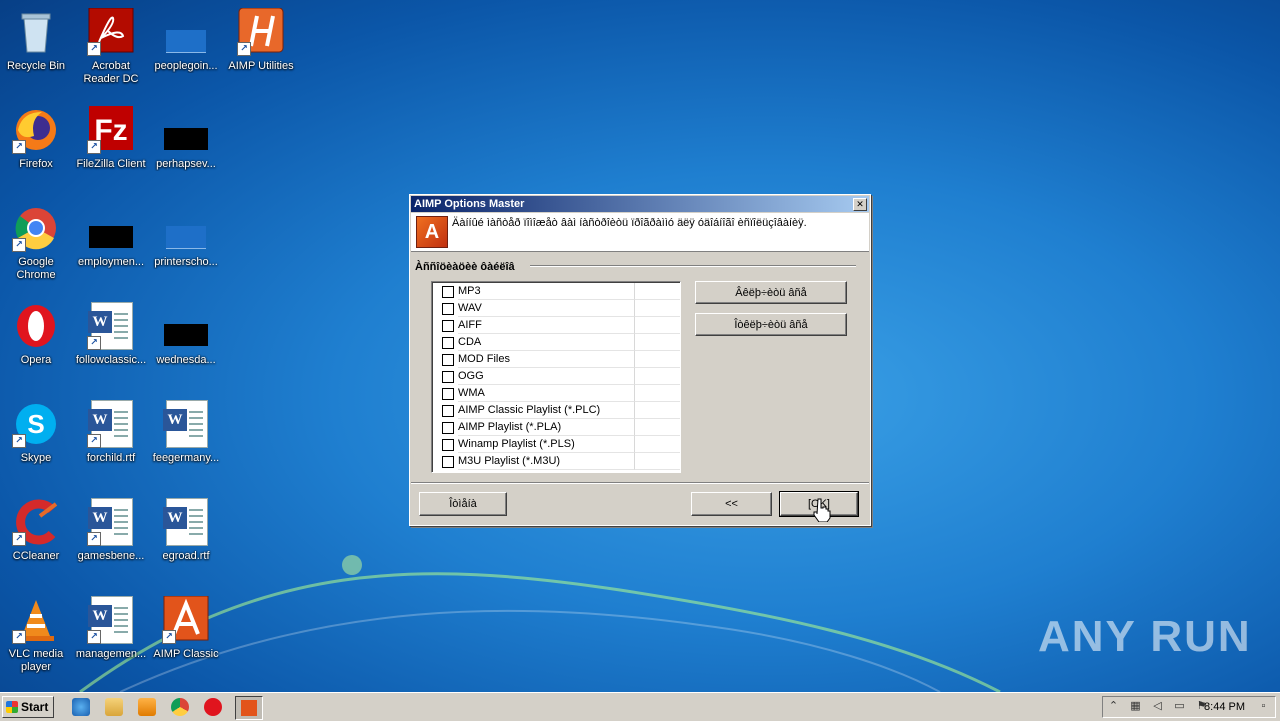 The width and height of the screenshot is (1280, 721). Describe the element at coordinates (1179, 706) in the screenshot. I see `display-icon: ▭` at that location.